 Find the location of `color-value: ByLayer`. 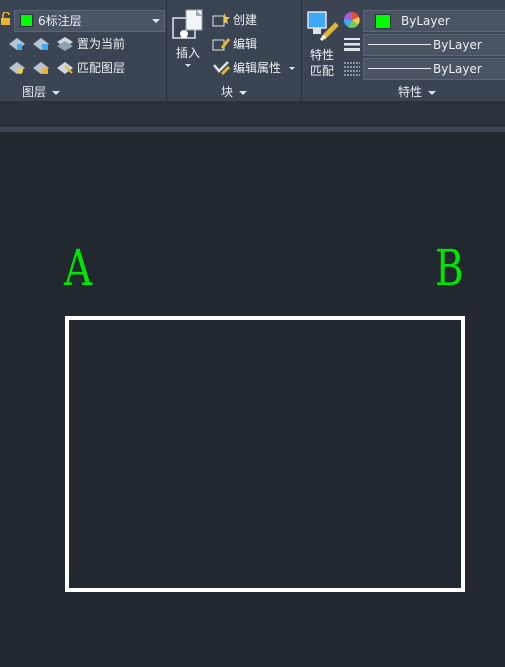

color-value: ByLayer is located at coordinates (425, 21).